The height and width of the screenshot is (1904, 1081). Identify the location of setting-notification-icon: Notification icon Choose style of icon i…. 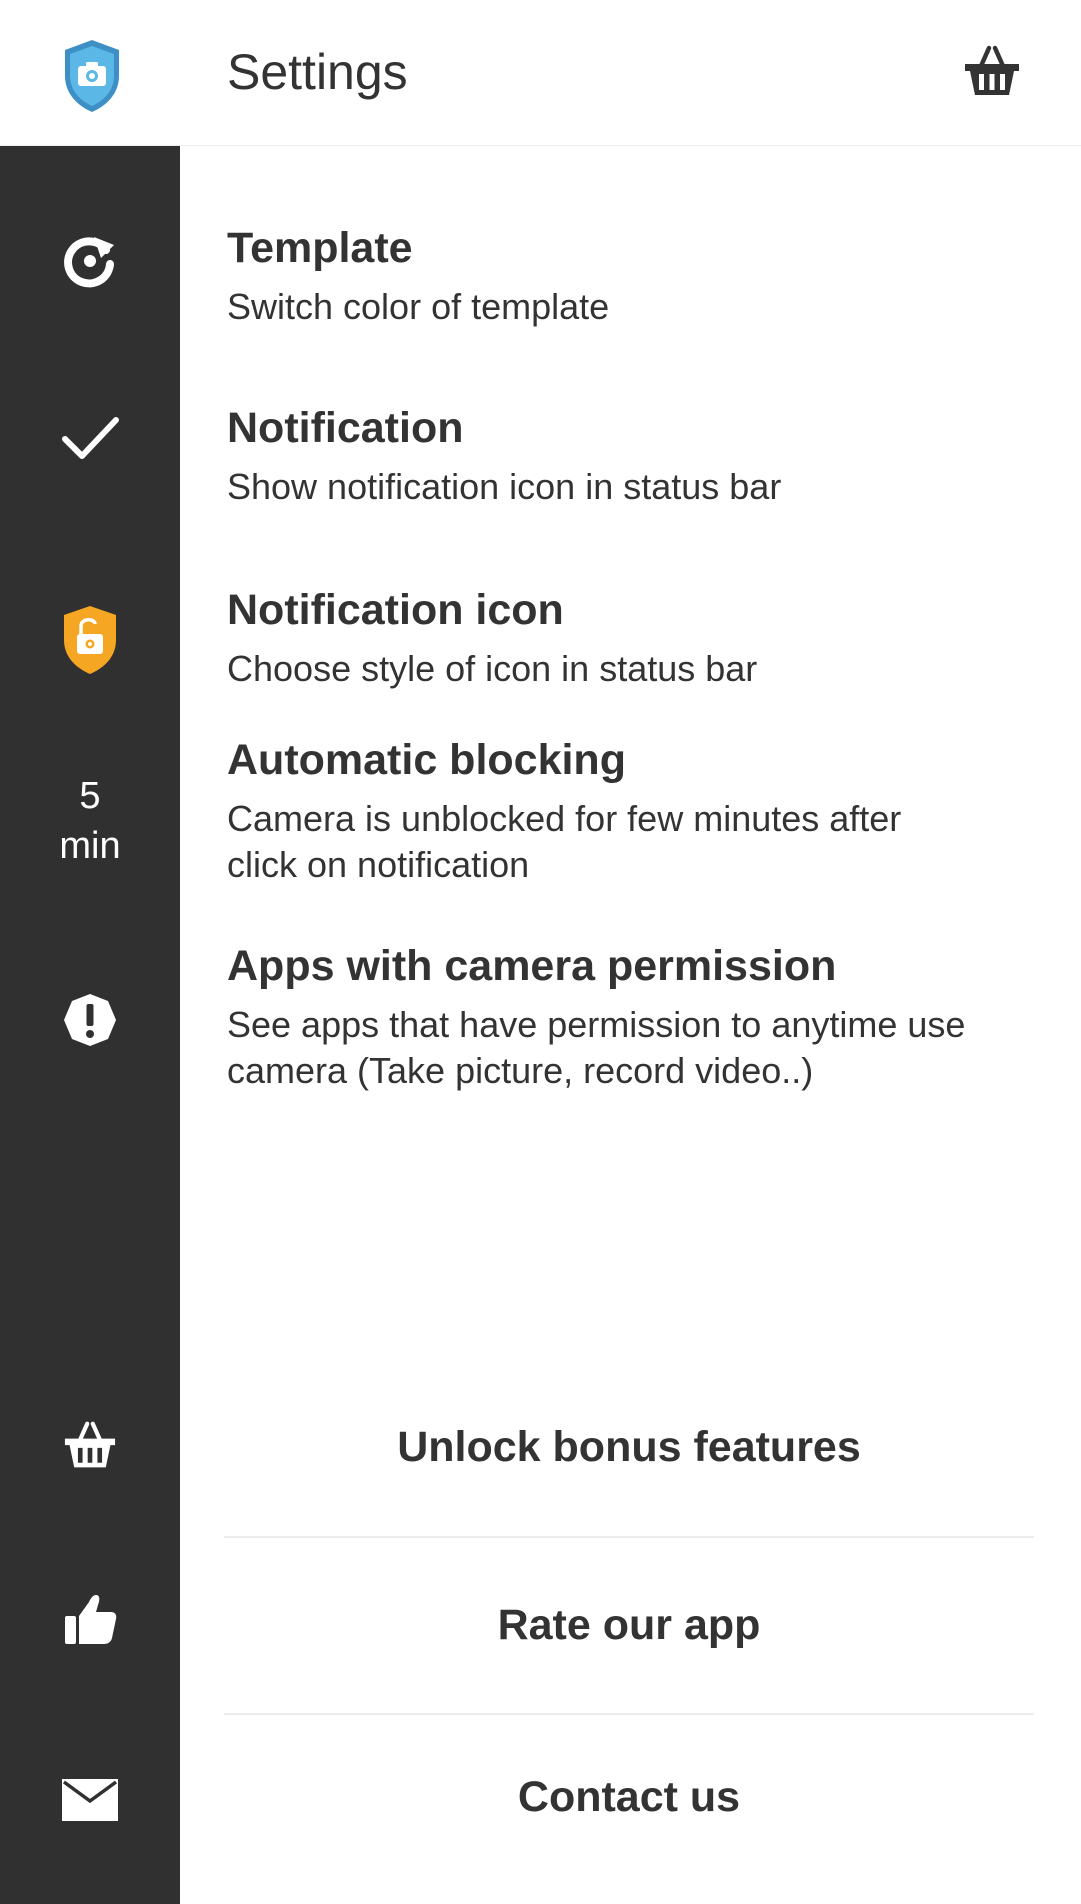
(637, 638).